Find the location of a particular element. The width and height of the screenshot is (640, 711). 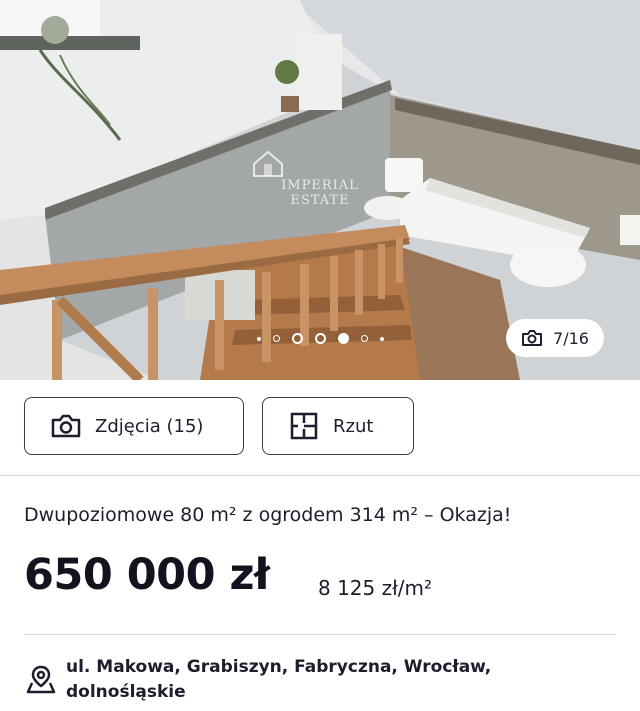

house-logo-icon is located at coordinates (268, 163).